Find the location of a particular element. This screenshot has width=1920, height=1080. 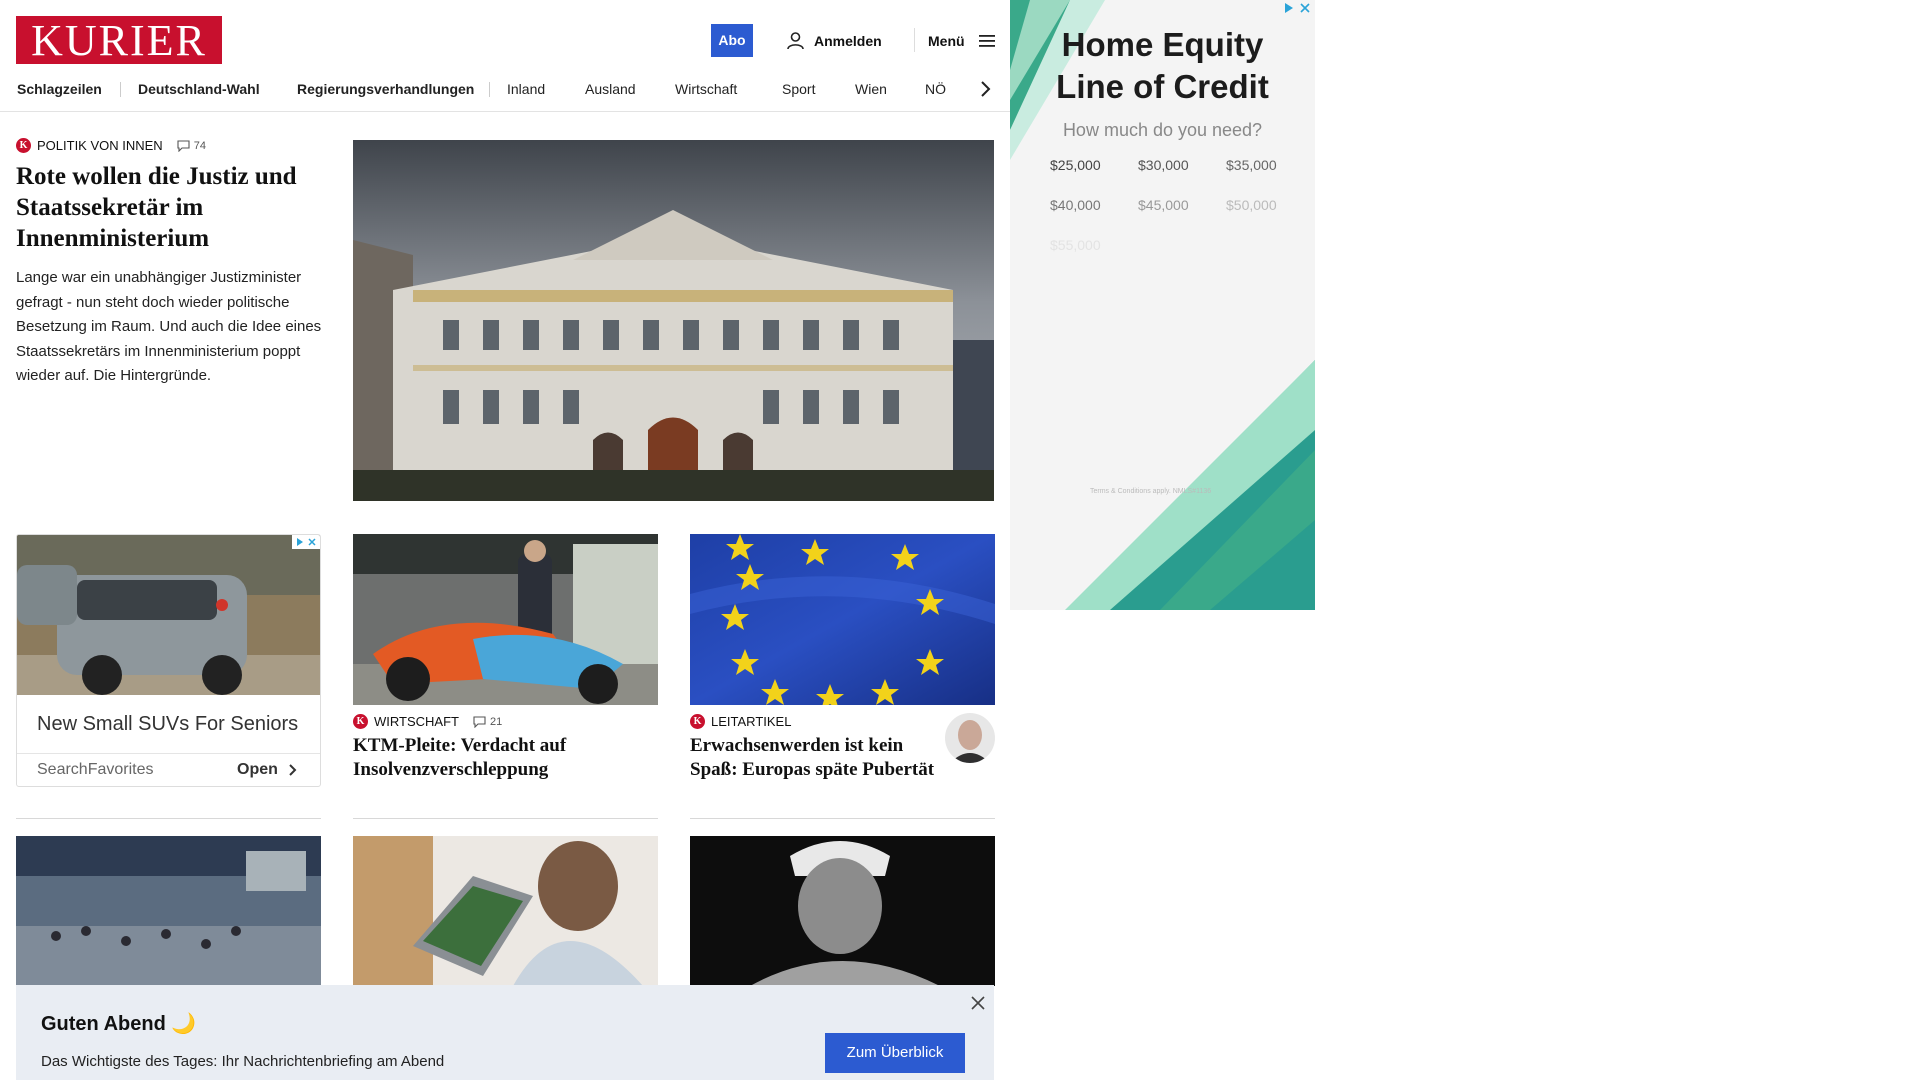

login-button: Anmelden is located at coordinates (834, 41).